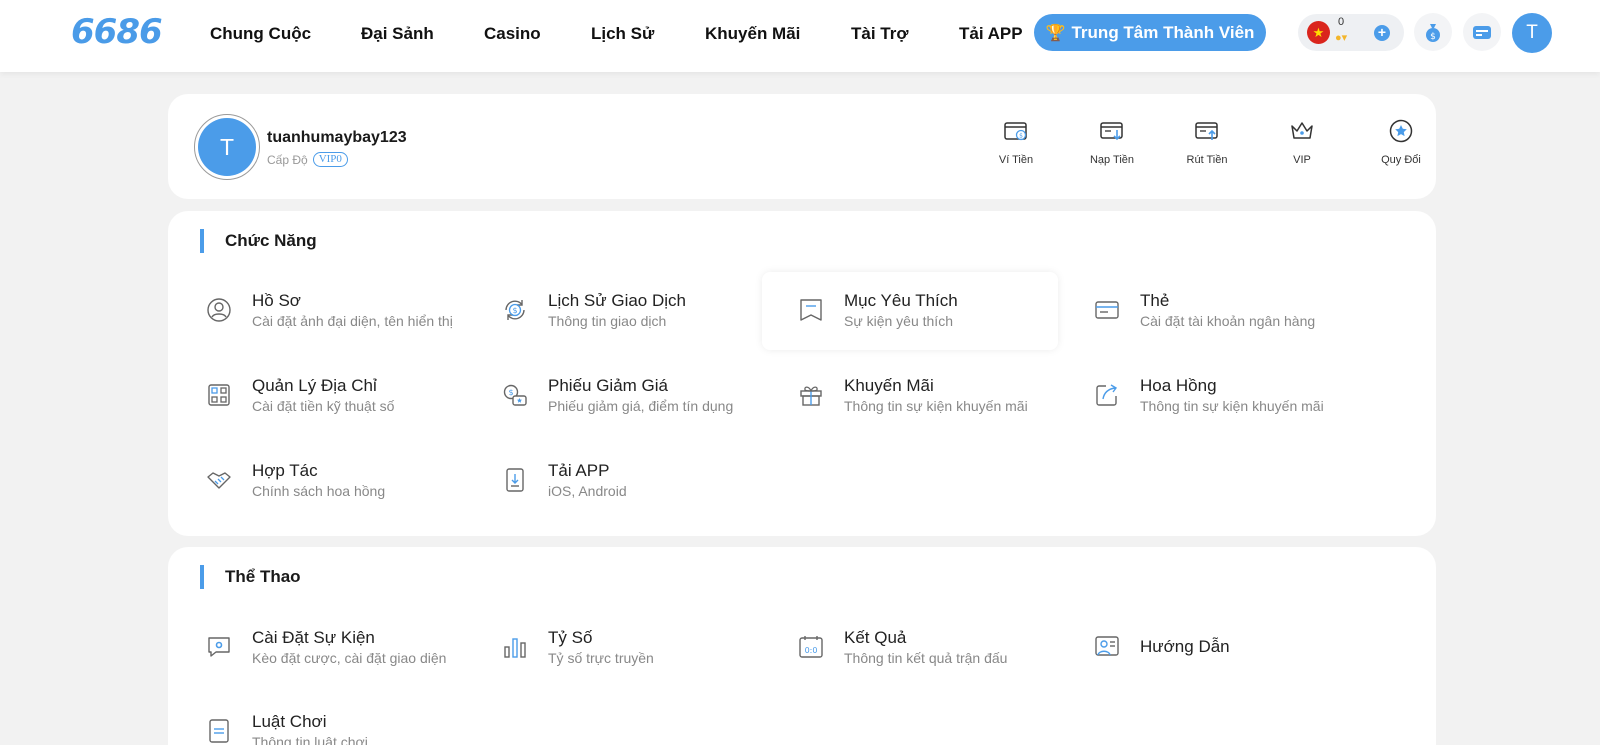  I want to click on balance-value: 0, so click(1341, 22).